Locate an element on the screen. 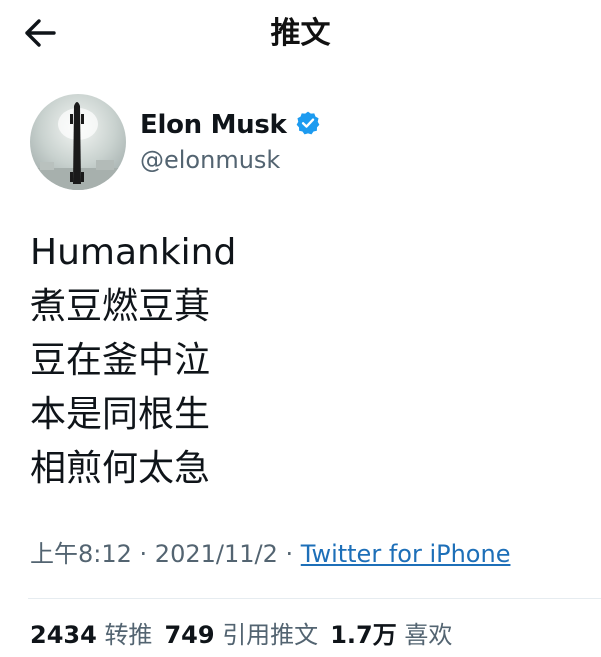  quotes-count: 749 is located at coordinates (189, 635).